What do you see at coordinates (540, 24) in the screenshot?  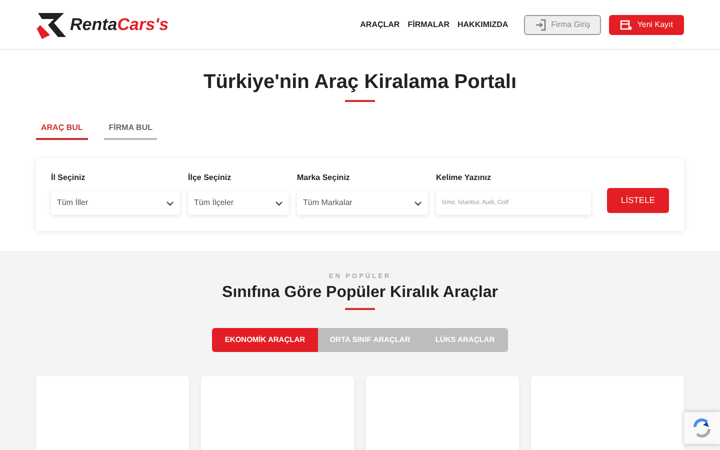 I see `login-icon` at bounding box center [540, 24].